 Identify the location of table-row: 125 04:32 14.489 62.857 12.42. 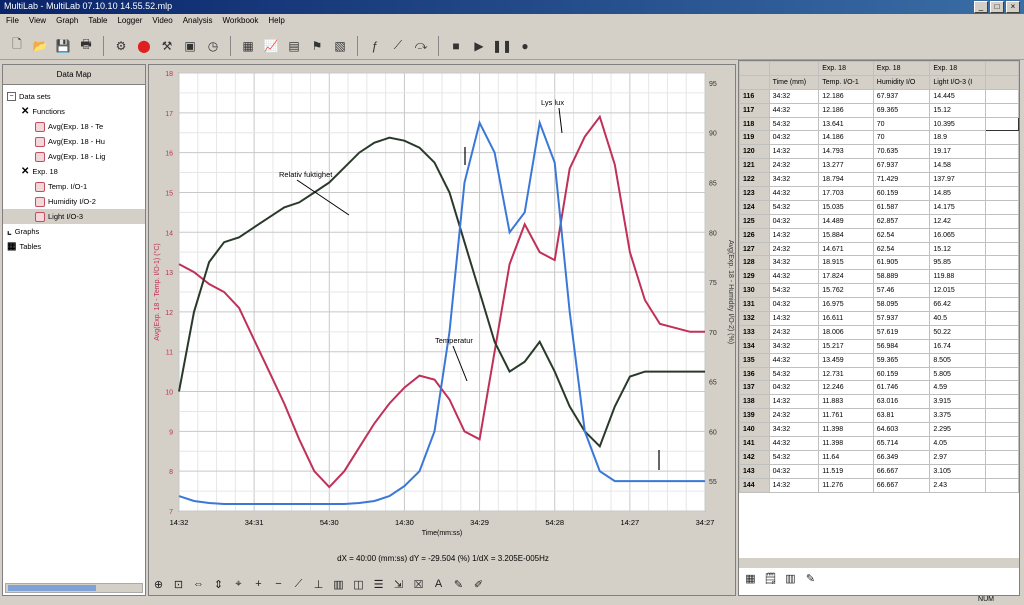
(879, 221).